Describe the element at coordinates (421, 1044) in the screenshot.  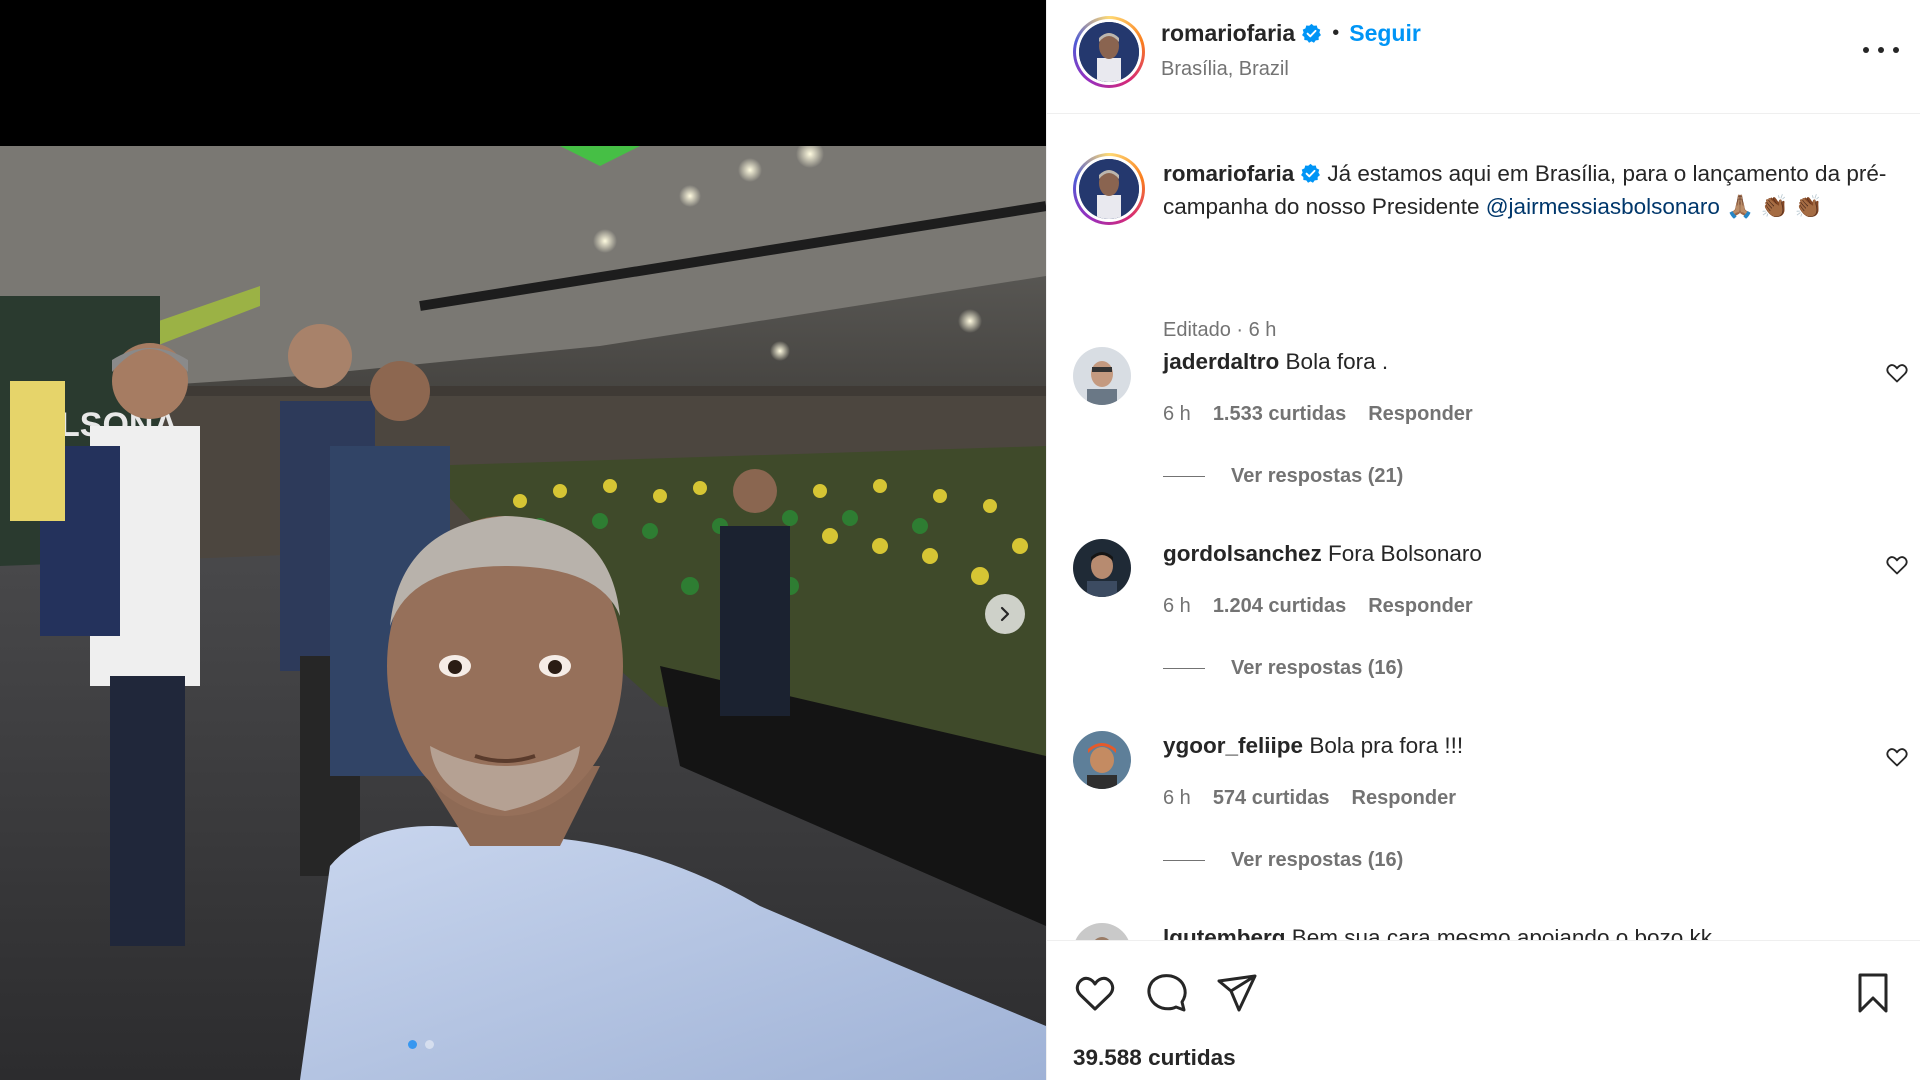
I see `carousel-indicator` at that location.